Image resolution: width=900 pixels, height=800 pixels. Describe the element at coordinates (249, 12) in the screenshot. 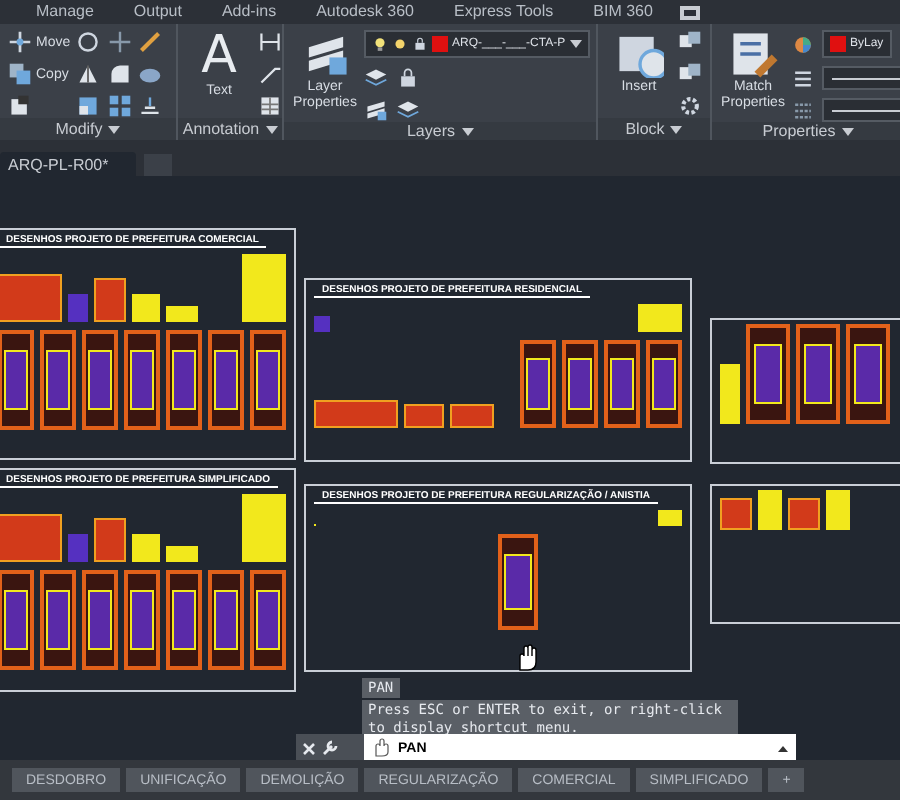

I see `ribbon-tab: Add-ins` at that location.